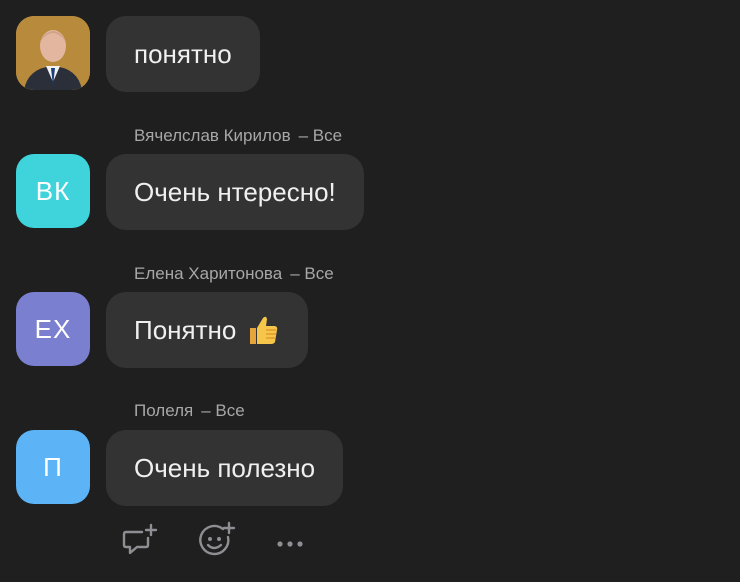 This screenshot has height=582, width=740. I want to click on message-bubble: понятно, so click(183, 54).